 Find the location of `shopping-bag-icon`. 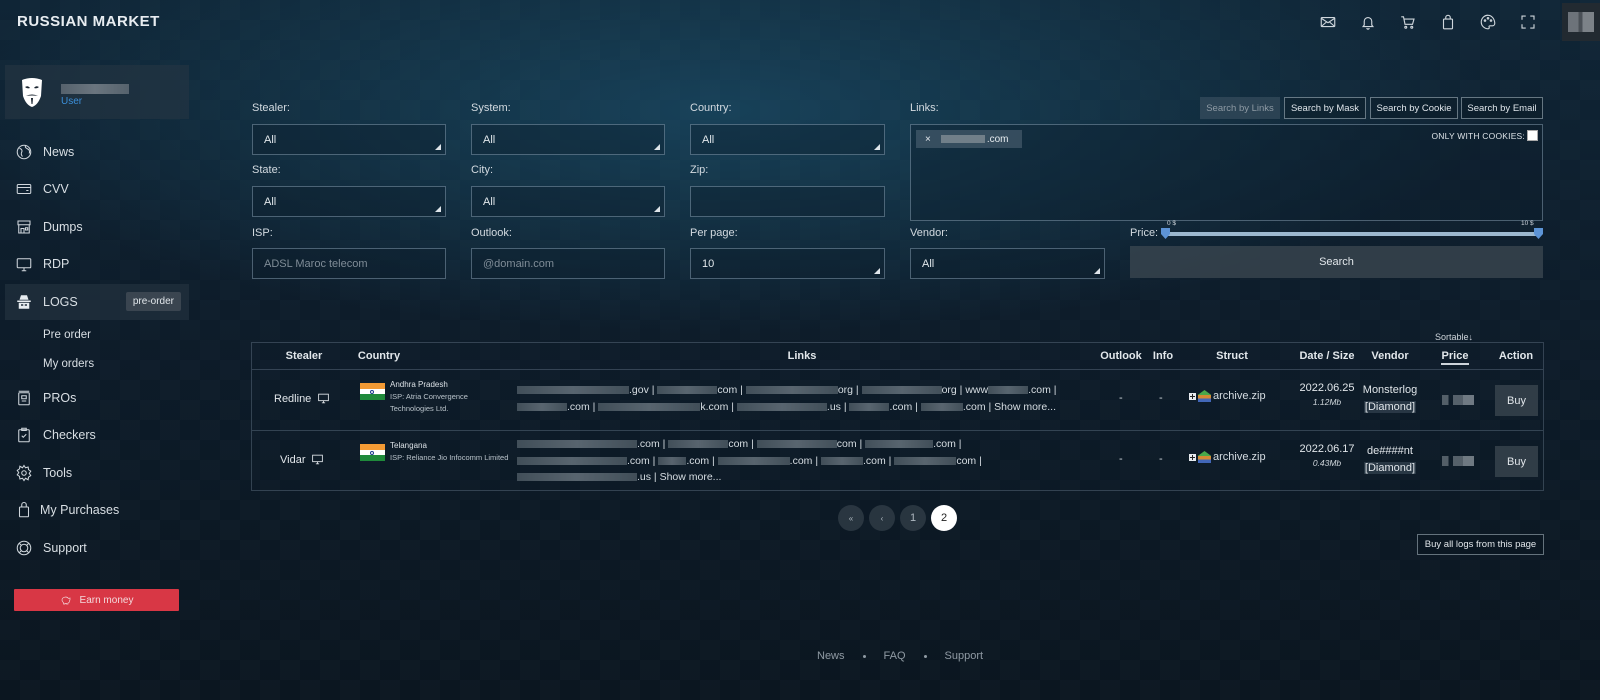

shopping-bag-icon is located at coordinates (1448, 22).